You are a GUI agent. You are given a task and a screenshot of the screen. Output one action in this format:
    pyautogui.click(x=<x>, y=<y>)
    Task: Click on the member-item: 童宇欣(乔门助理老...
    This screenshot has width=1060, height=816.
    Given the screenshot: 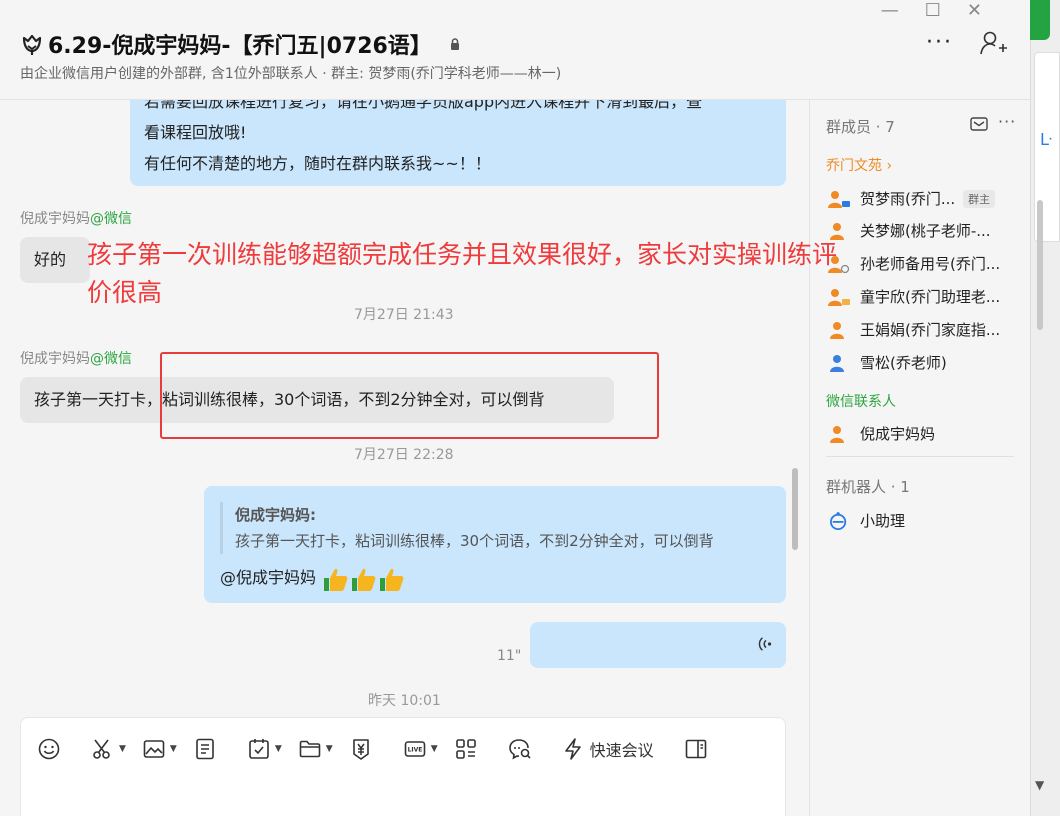 What is the action you would take?
    pyautogui.click(x=925, y=296)
    